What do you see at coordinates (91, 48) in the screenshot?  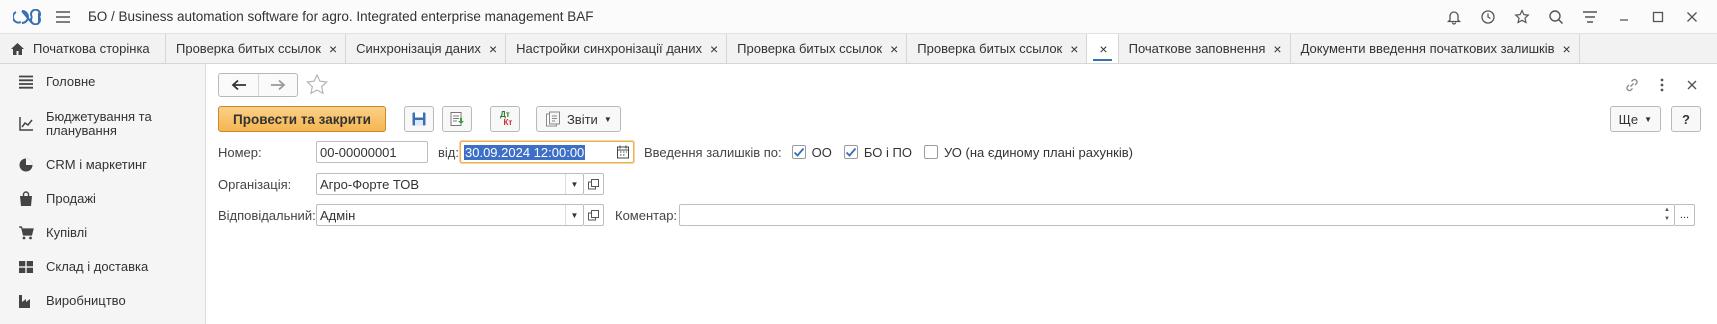 I see `tab-label: Початкова сторінка` at bounding box center [91, 48].